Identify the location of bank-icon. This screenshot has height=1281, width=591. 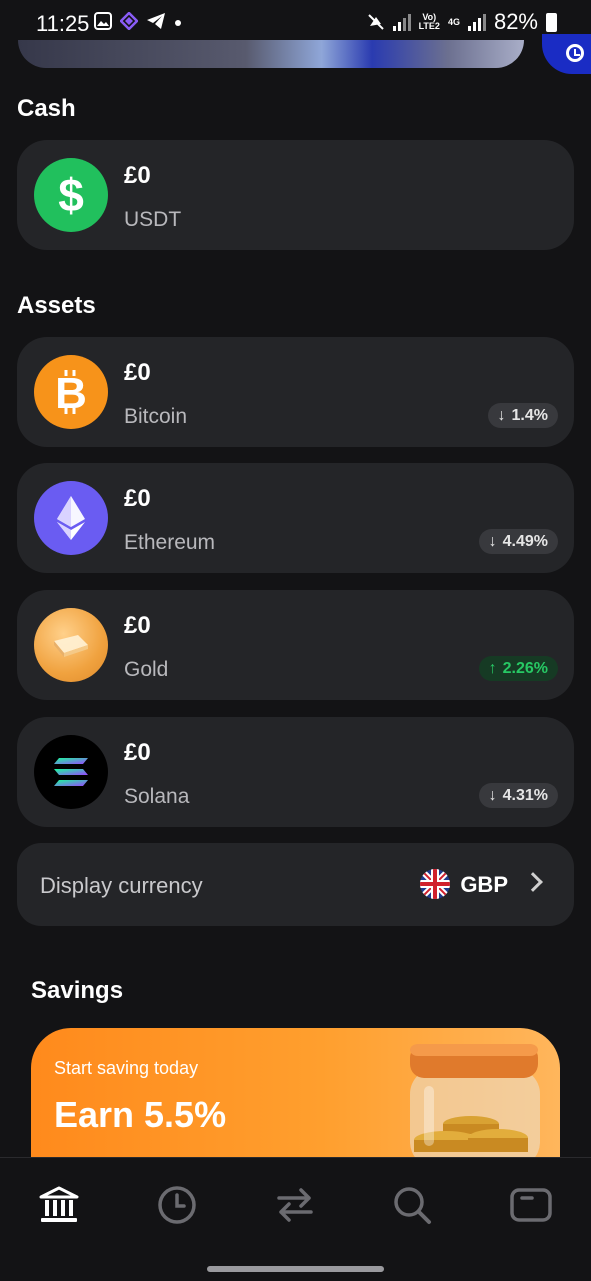
(59, 1204).